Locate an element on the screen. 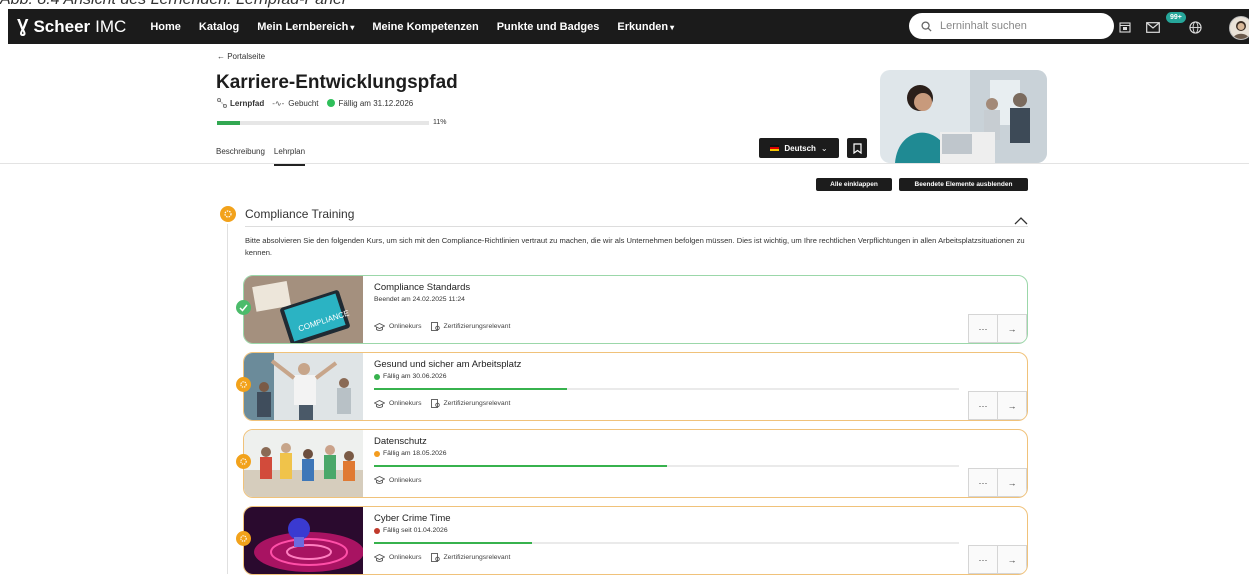 This screenshot has height=575, width=1249. path-progress-label: 11% is located at coordinates (440, 122).